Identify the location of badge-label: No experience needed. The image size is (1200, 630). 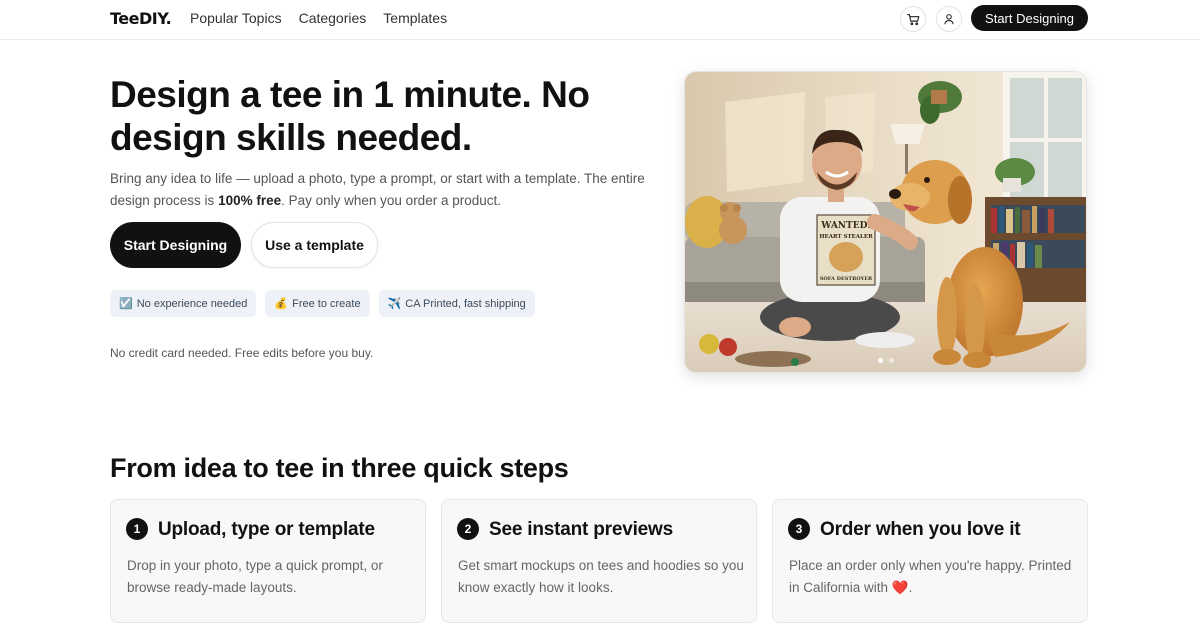
(192, 303).